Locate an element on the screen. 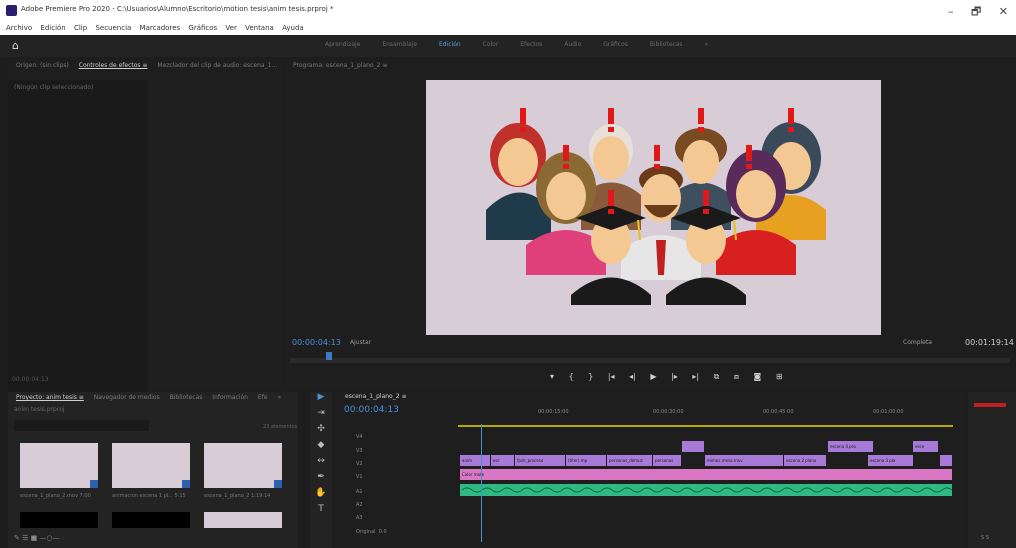  ripple-edit-icon: ✣ is located at coordinates (321, 432).